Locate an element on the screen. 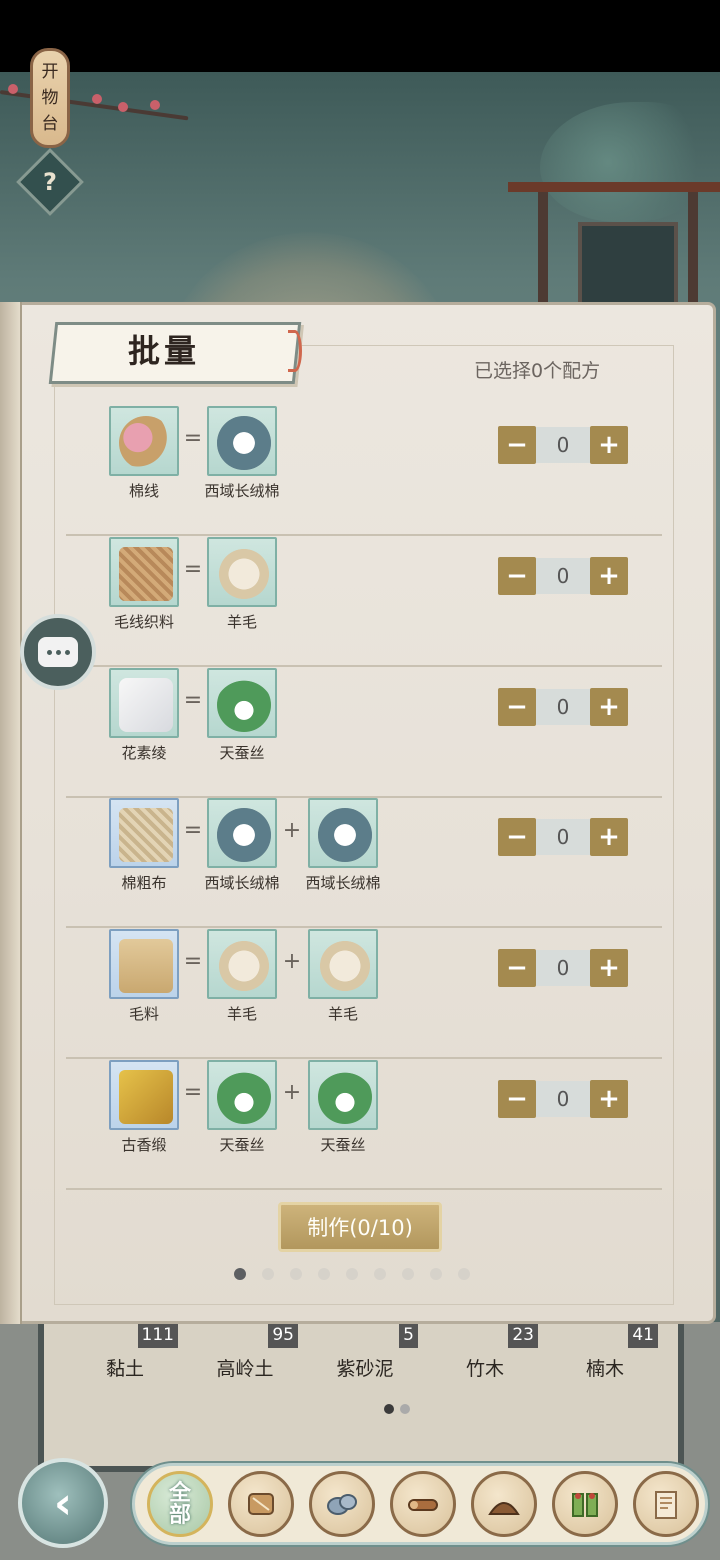 This screenshot has height=1560, width=720. recipe-input-name: 西域长绒棉 is located at coordinates (242, 883).